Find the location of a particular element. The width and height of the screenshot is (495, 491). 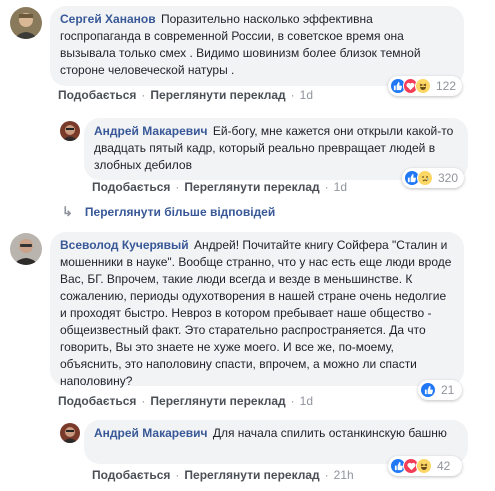

comment-actions: Подобається · Переглянути переклад · 21h is located at coordinates (223, 475).